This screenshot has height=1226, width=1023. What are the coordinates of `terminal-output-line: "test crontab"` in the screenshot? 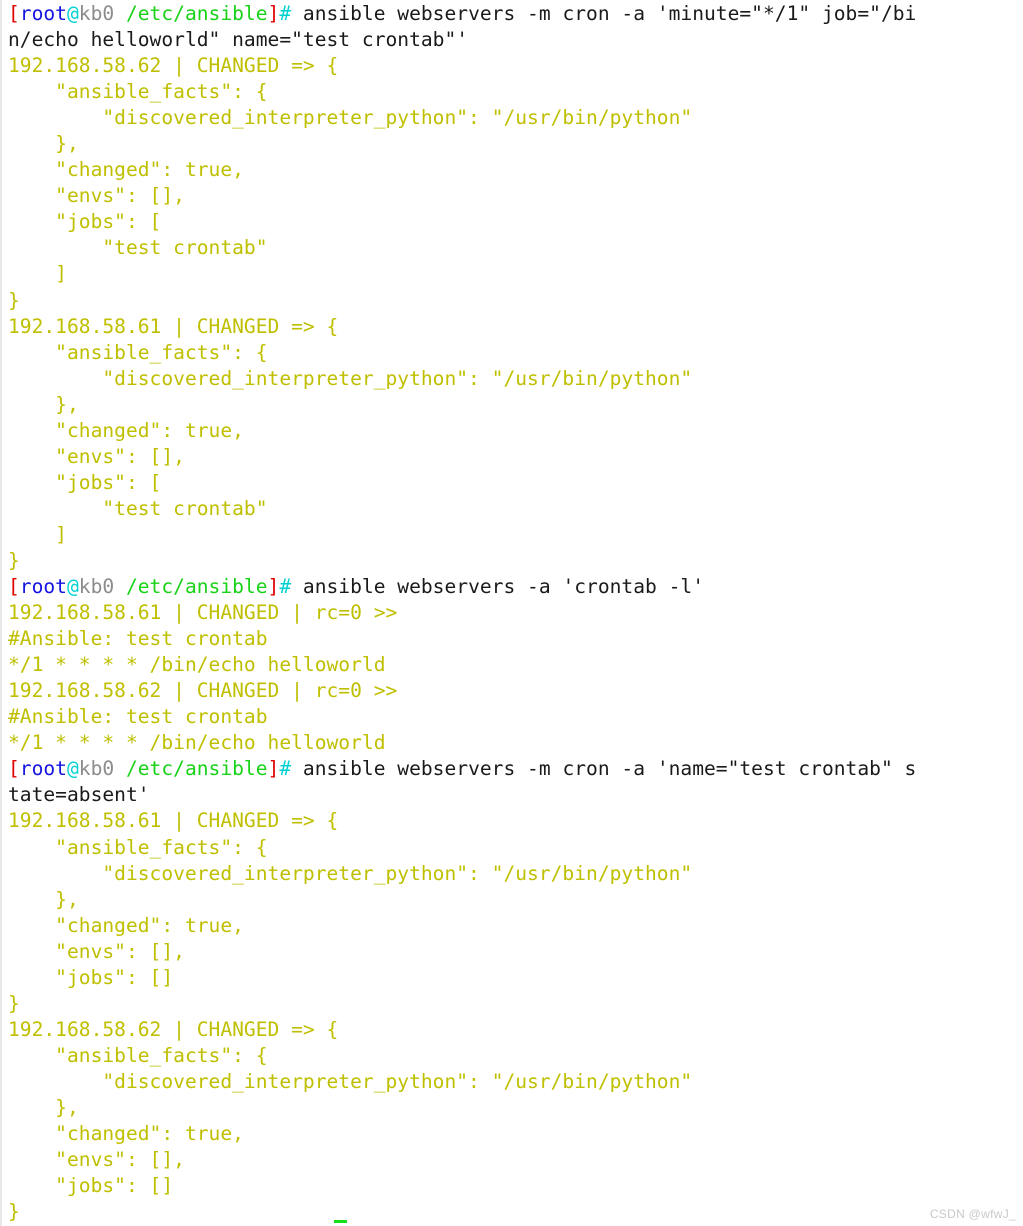 It's located at (515, 509).